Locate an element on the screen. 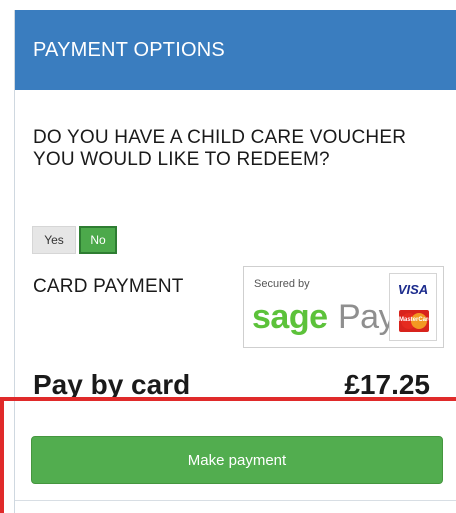  accepted-cards: VISA MasterCard is located at coordinates (413, 307).